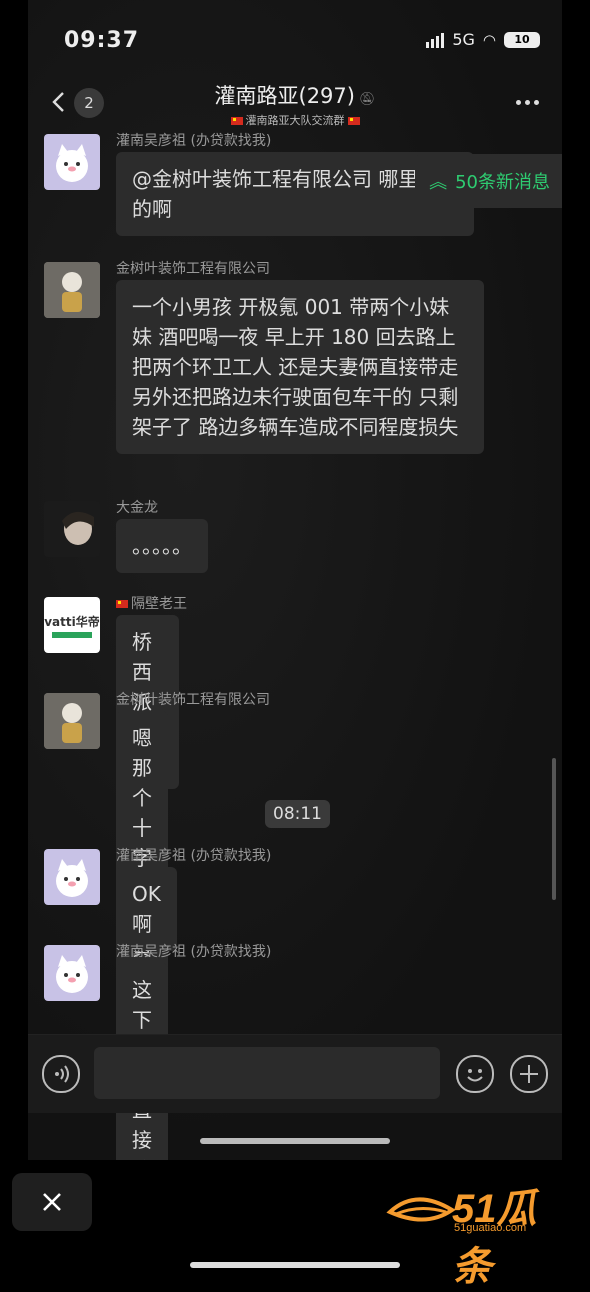 The image size is (590, 1292). What do you see at coordinates (297, 814) in the screenshot?
I see `time-divider: 08:11` at bounding box center [297, 814].